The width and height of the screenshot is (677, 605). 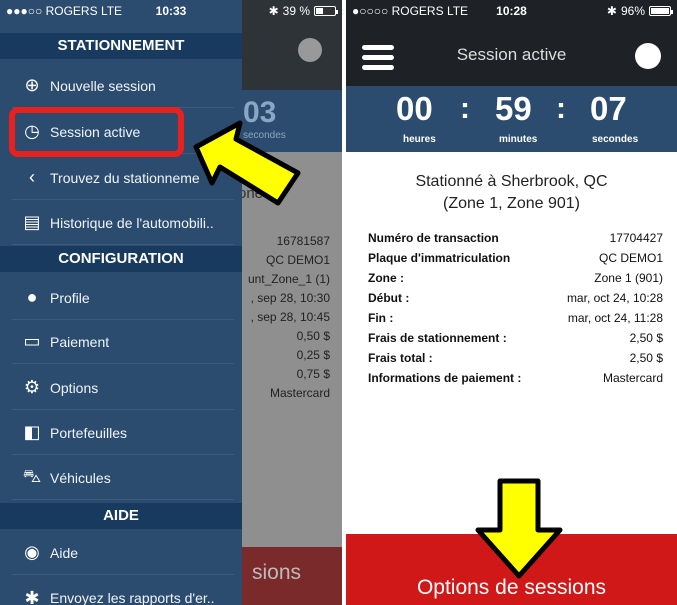 What do you see at coordinates (32, 387) in the screenshot?
I see `gears-icon: ⚙` at bounding box center [32, 387].